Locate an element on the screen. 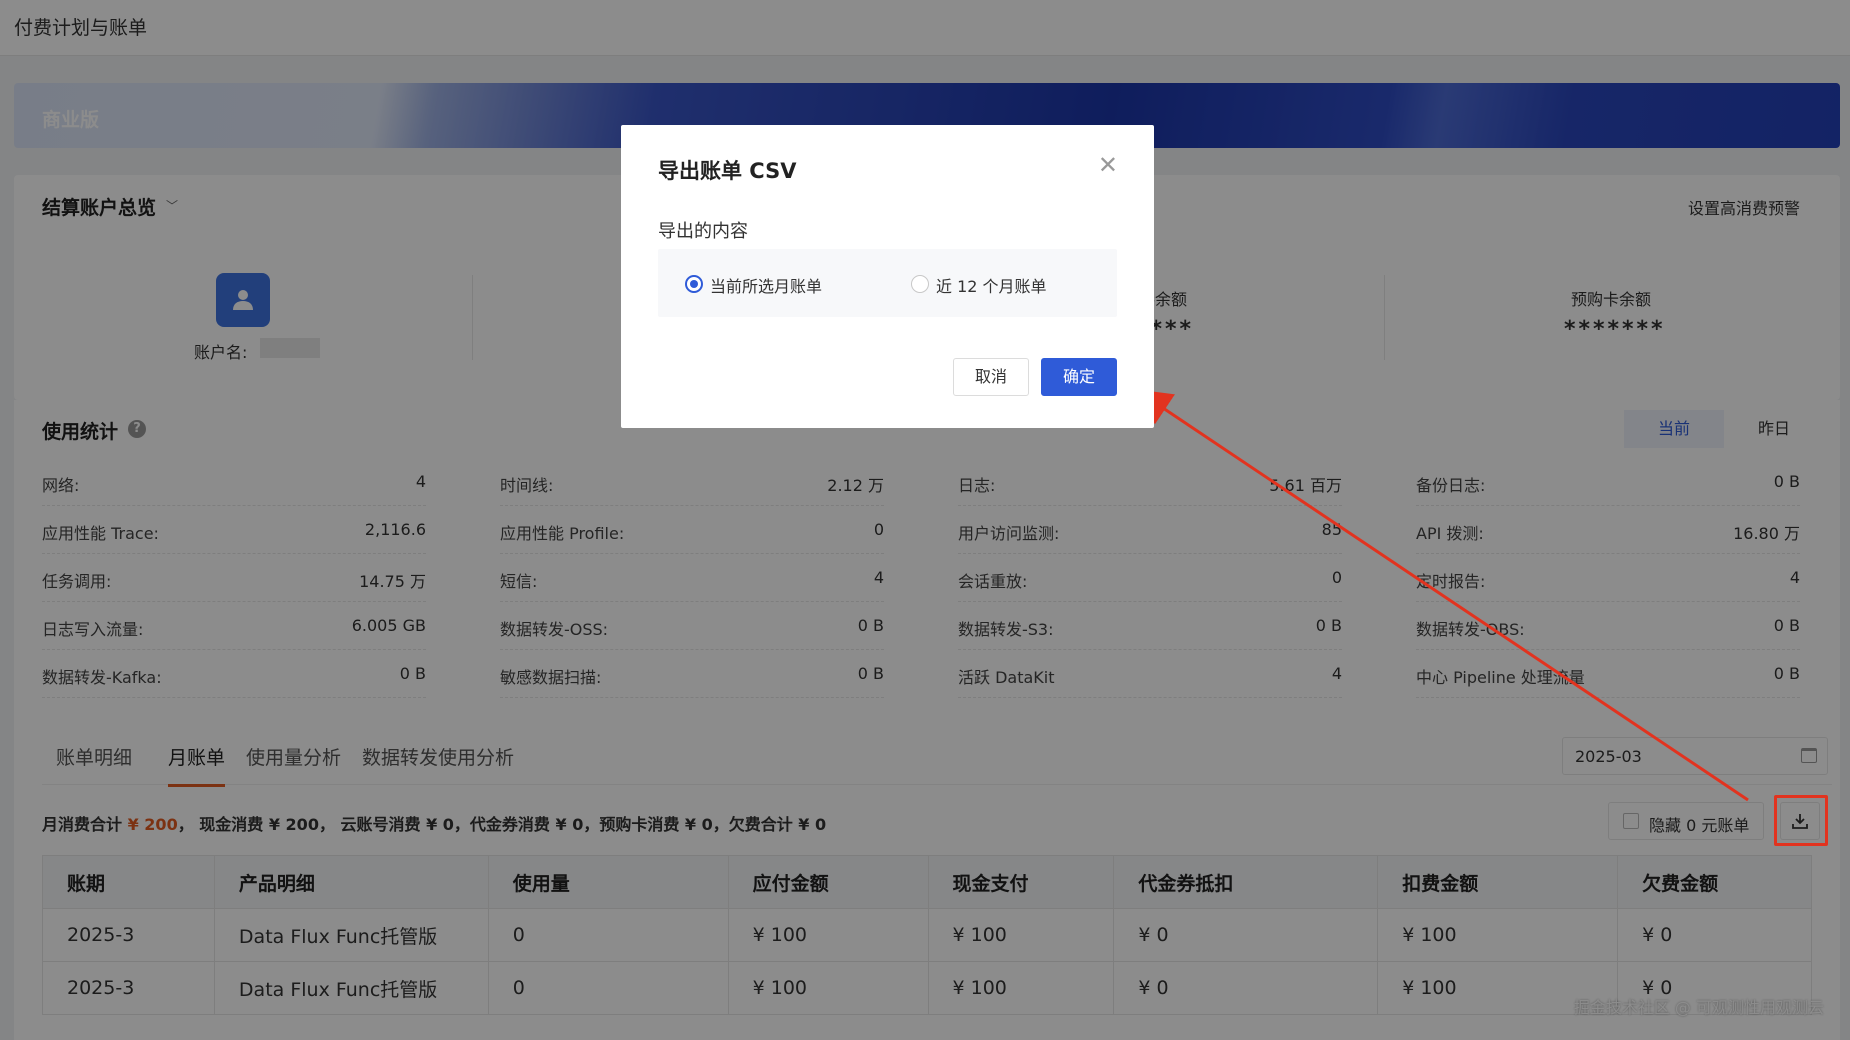 The height and width of the screenshot is (1040, 1850). radio-last-12-months is located at coordinates (920, 284).